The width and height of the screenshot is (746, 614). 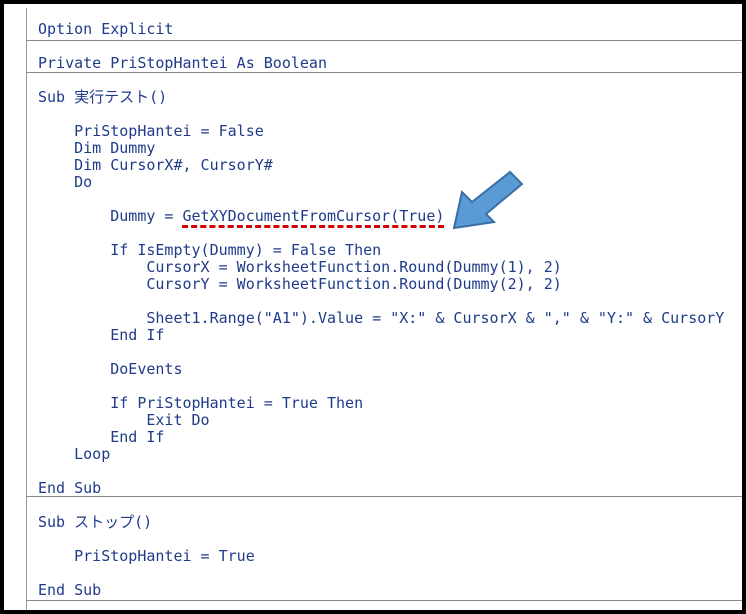 I want to click on code-line: PriStopHantei = False, so click(x=151, y=131).